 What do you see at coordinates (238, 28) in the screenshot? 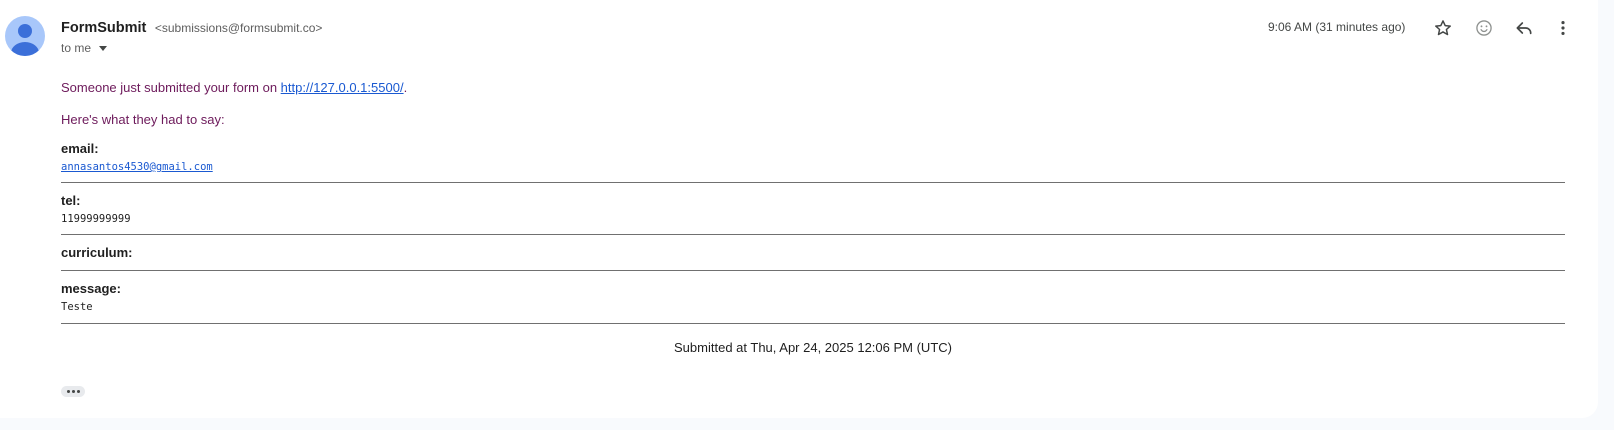
I see `sender-email: <submissions@formsubmit.co>` at bounding box center [238, 28].